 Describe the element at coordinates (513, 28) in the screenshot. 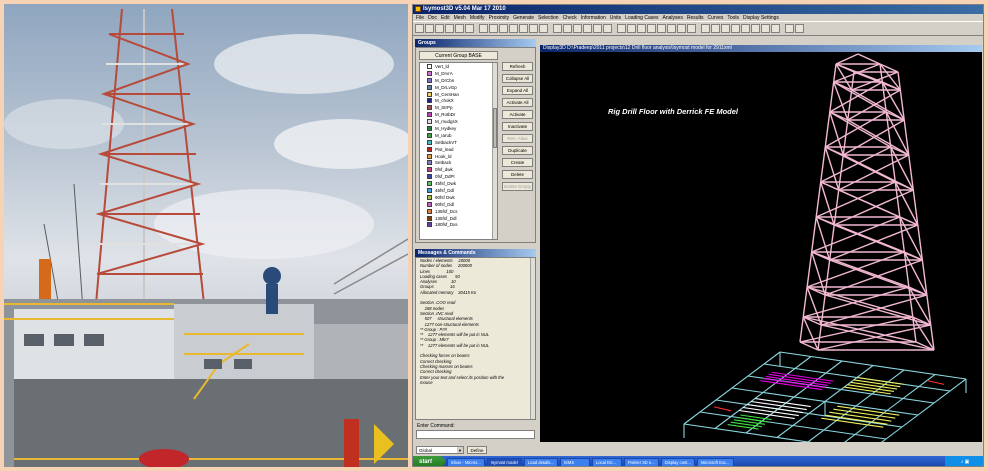

I see `node-icon` at that location.